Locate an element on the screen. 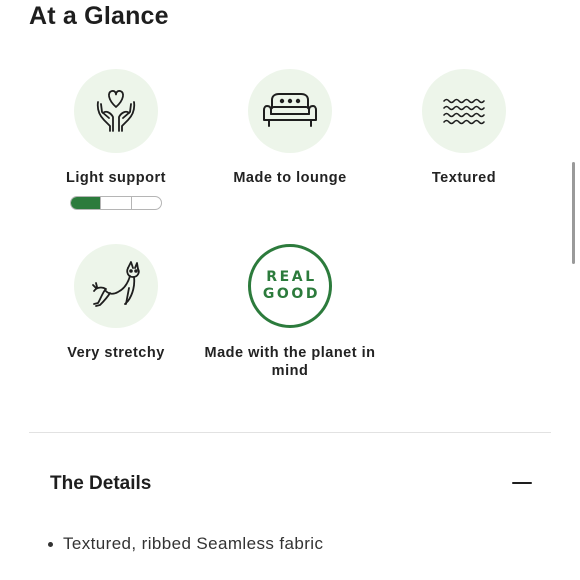 The width and height of the screenshot is (580, 580). badge-line-2: GOOD is located at coordinates (291, 294).